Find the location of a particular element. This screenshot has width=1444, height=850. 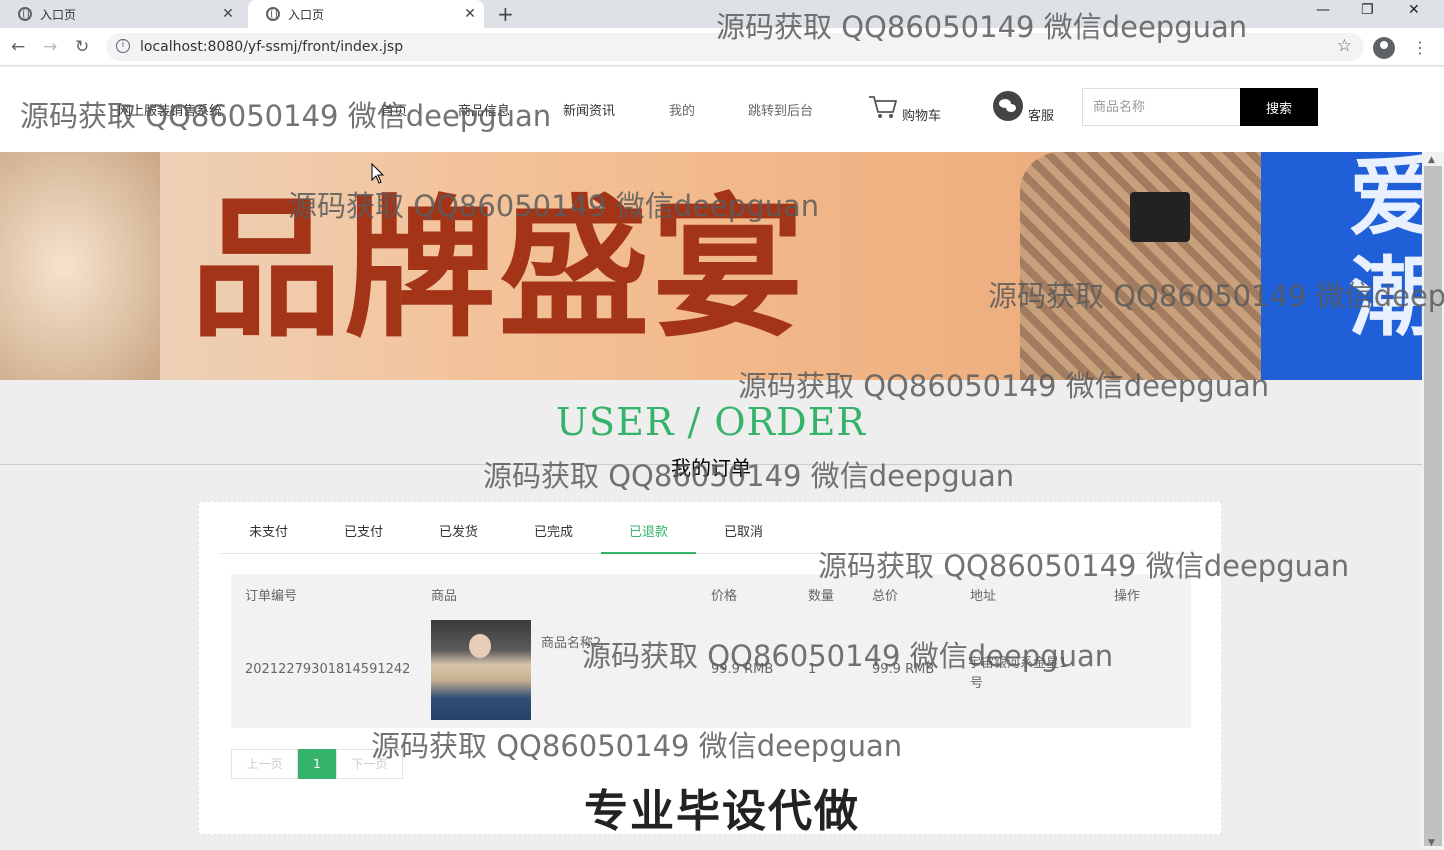

order-status-tabs: 未支付 已支付 已发货 已完成 已退款 已取消 is located at coordinates (705, 535).